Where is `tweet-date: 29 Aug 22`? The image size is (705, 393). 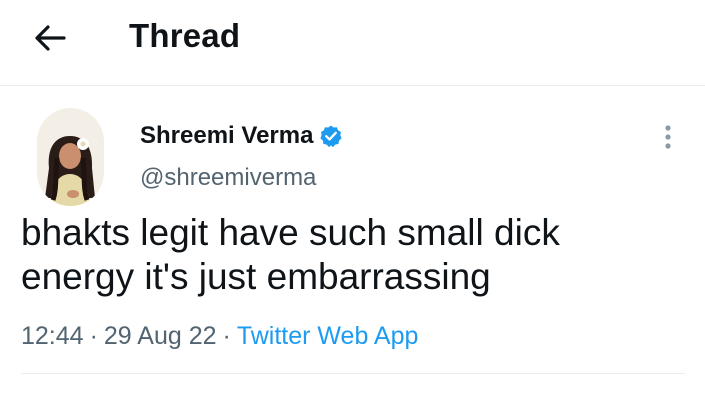
tweet-date: 29 Aug 22 is located at coordinates (160, 336).